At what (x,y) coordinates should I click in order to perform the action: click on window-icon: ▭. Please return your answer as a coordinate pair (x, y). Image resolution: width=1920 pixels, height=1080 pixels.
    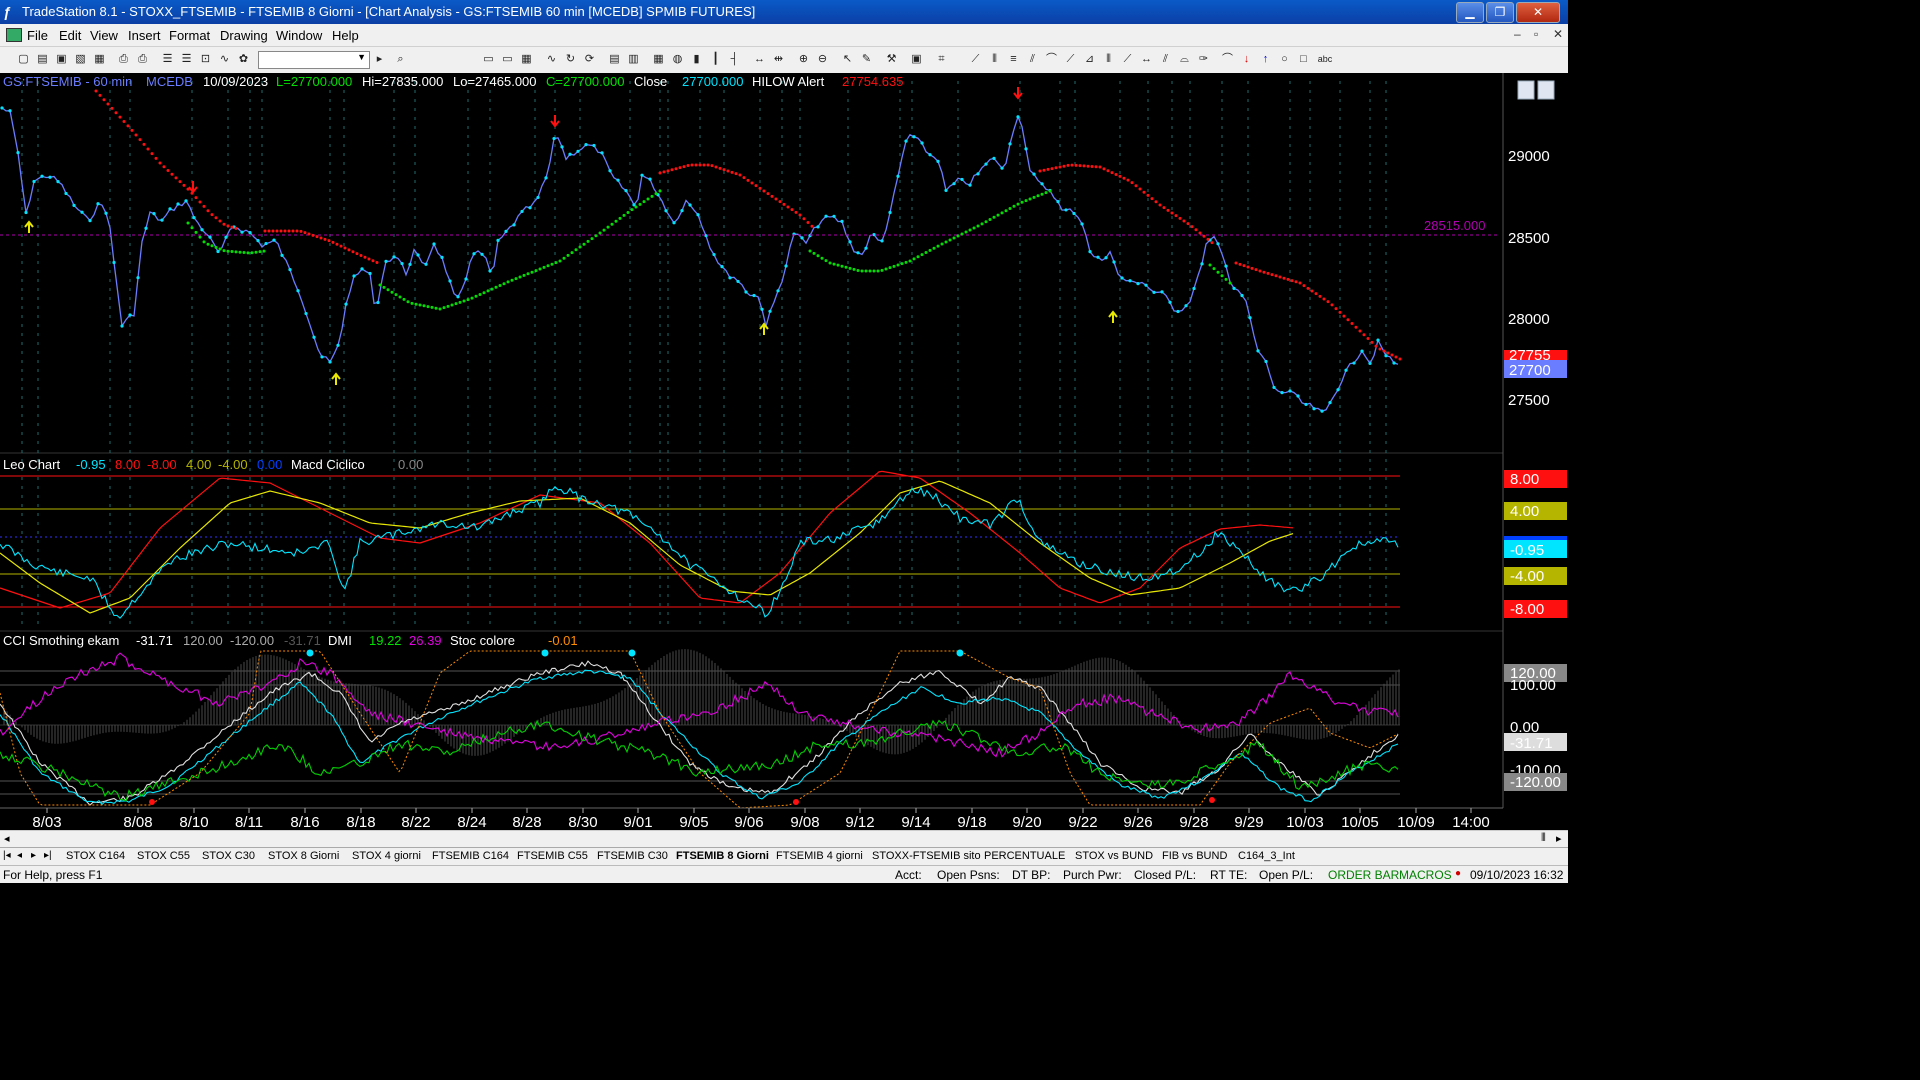
    Looking at the image, I should click on (488, 59).